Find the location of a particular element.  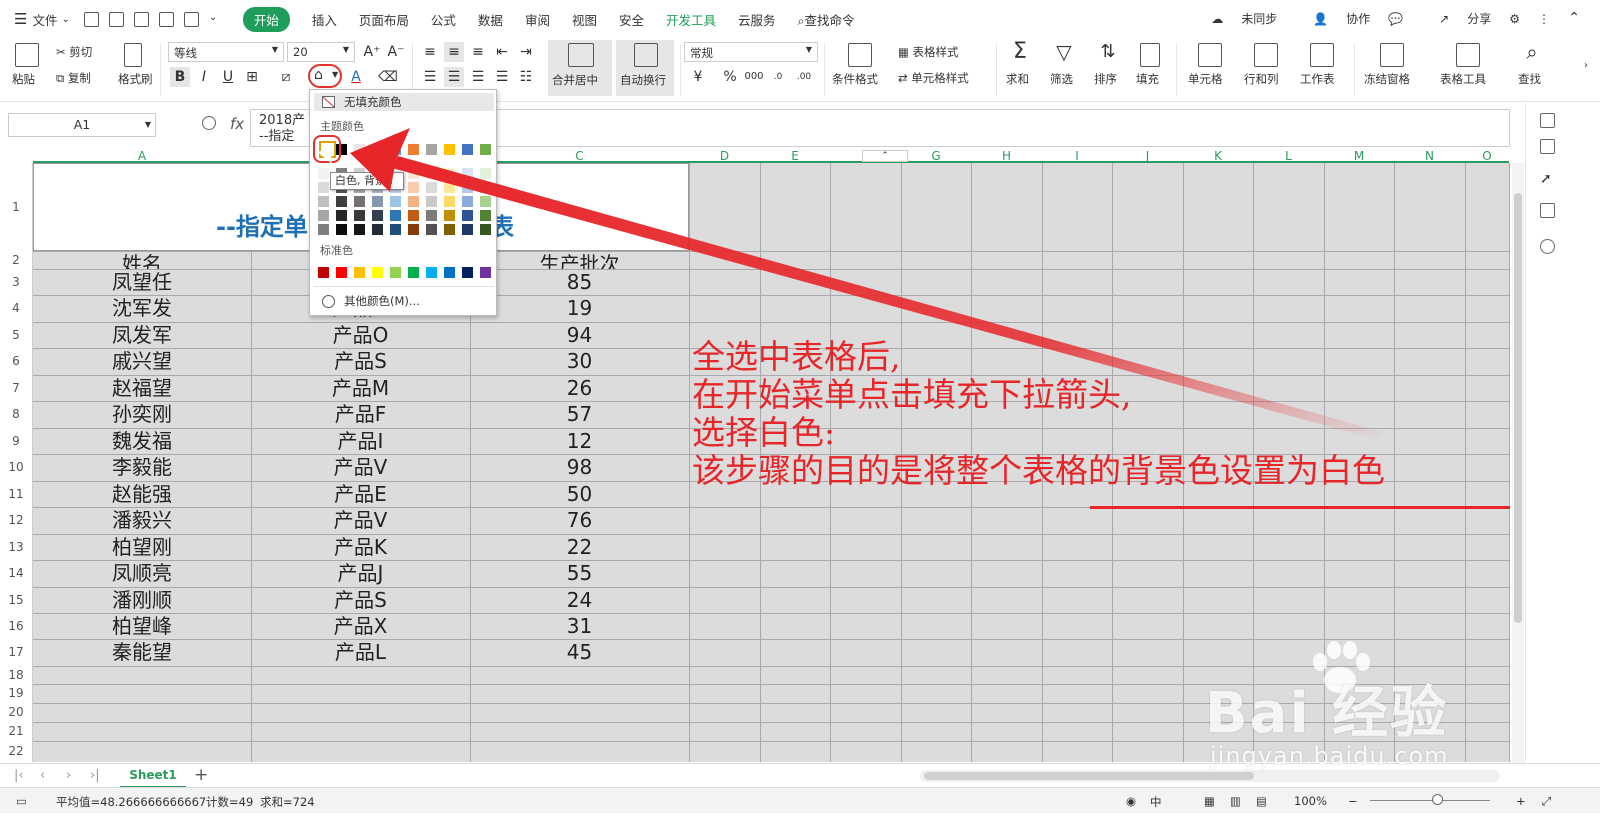

font-color-icon: A is located at coordinates (356, 77).